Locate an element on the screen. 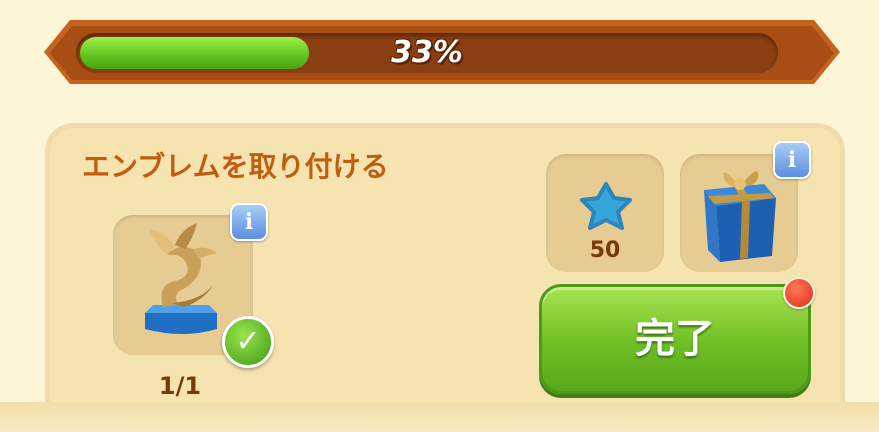  progress-bar-track: 33% is located at coordinates (427, 53).